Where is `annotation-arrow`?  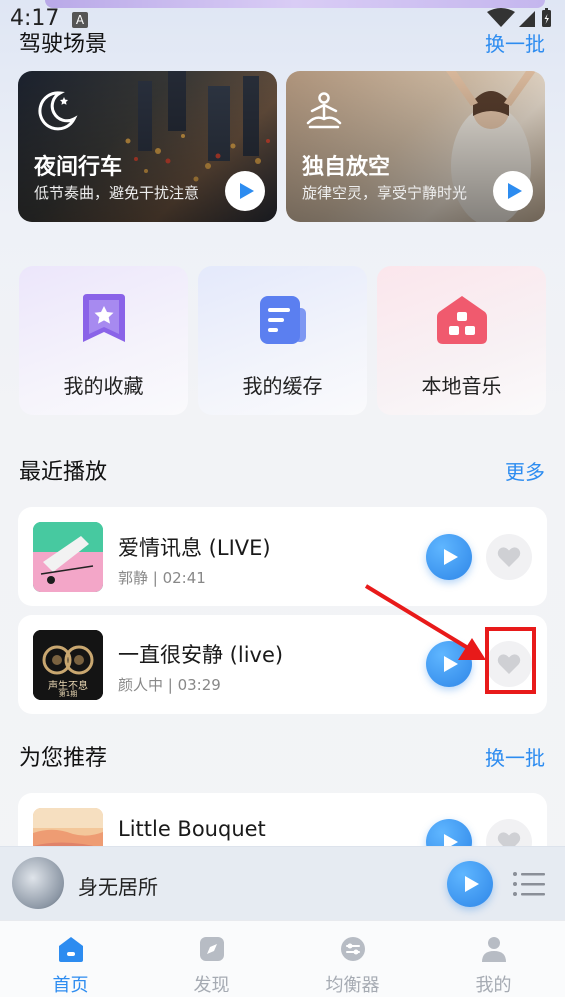 annotation-arrow is located at coordinates (425, 622).